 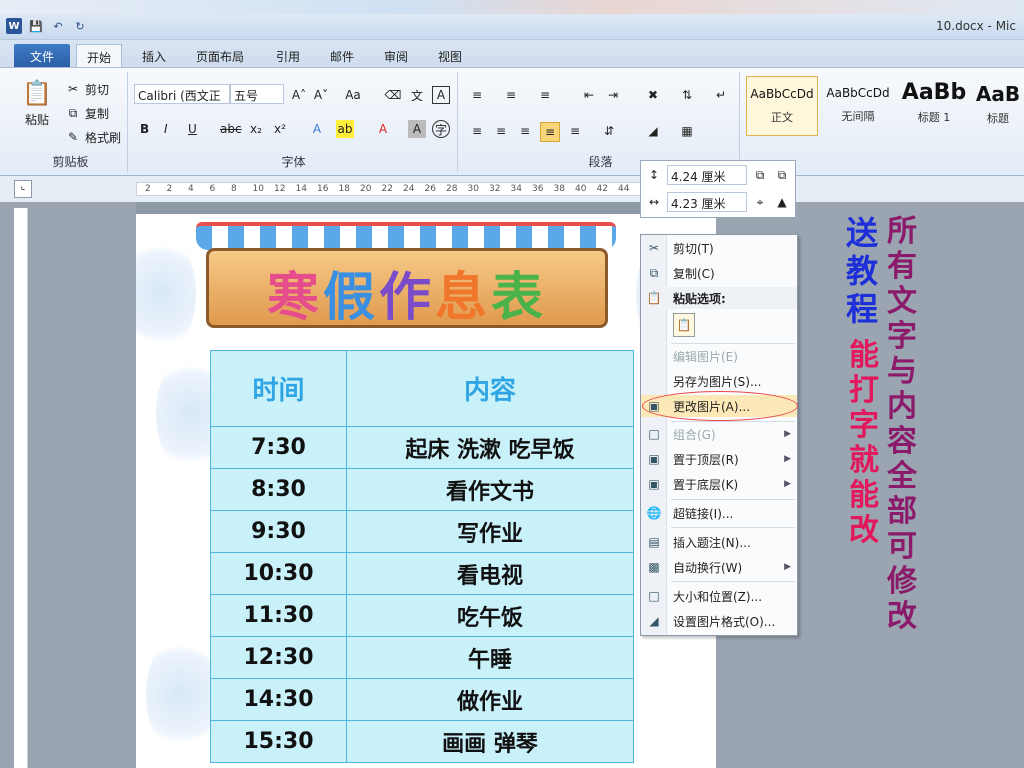 I want to click on align-left-button: ≡, so click(x=477, y=131).